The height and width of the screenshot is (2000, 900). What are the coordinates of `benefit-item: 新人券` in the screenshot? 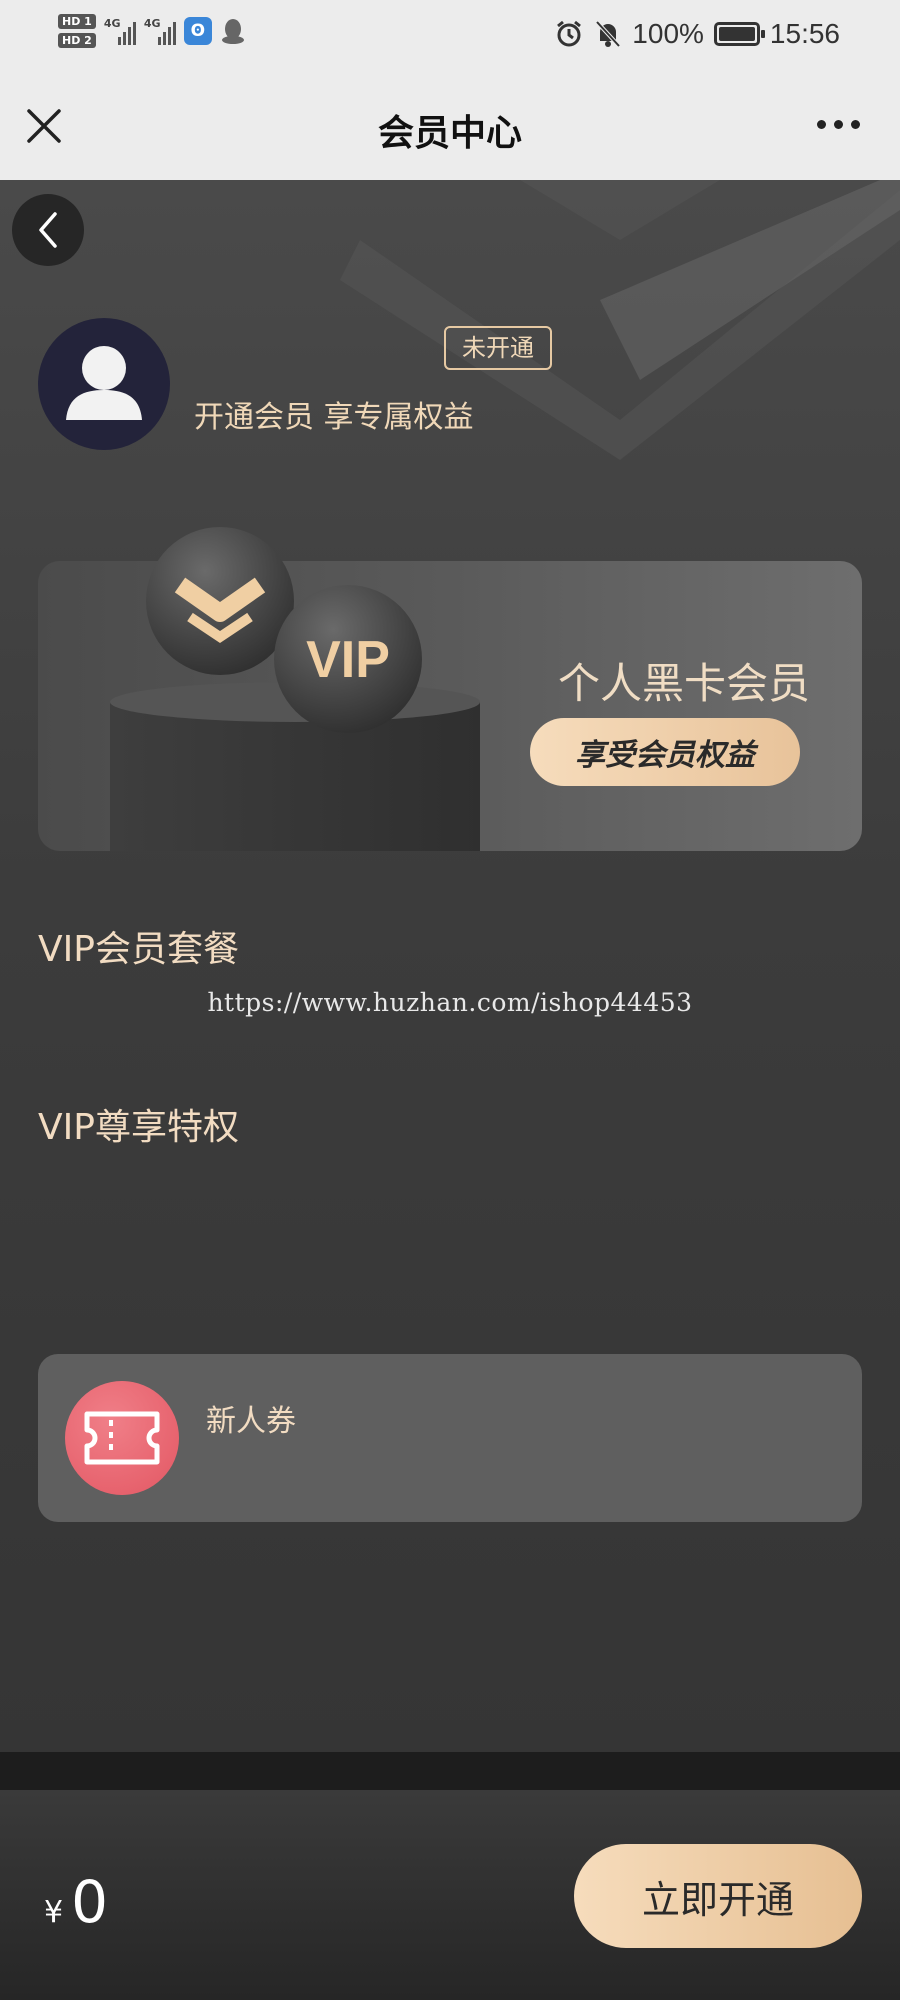 It's located at (450, 1438).